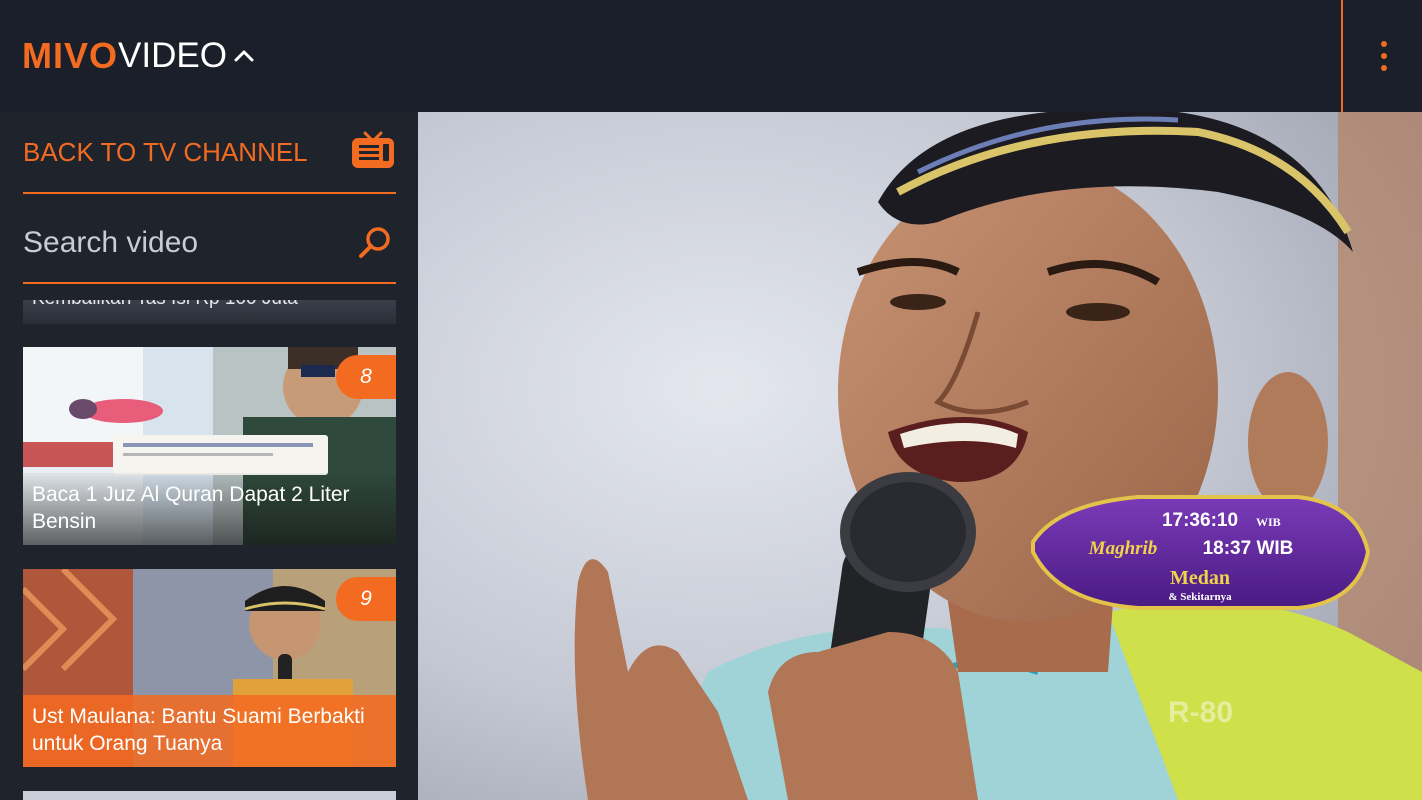 The height and width of the screenshot is (800, 1422). What do you see at coordinates (1342, 56) in the screenshot?
I see `toolbar-divider` at bounding box center [1342, 56].